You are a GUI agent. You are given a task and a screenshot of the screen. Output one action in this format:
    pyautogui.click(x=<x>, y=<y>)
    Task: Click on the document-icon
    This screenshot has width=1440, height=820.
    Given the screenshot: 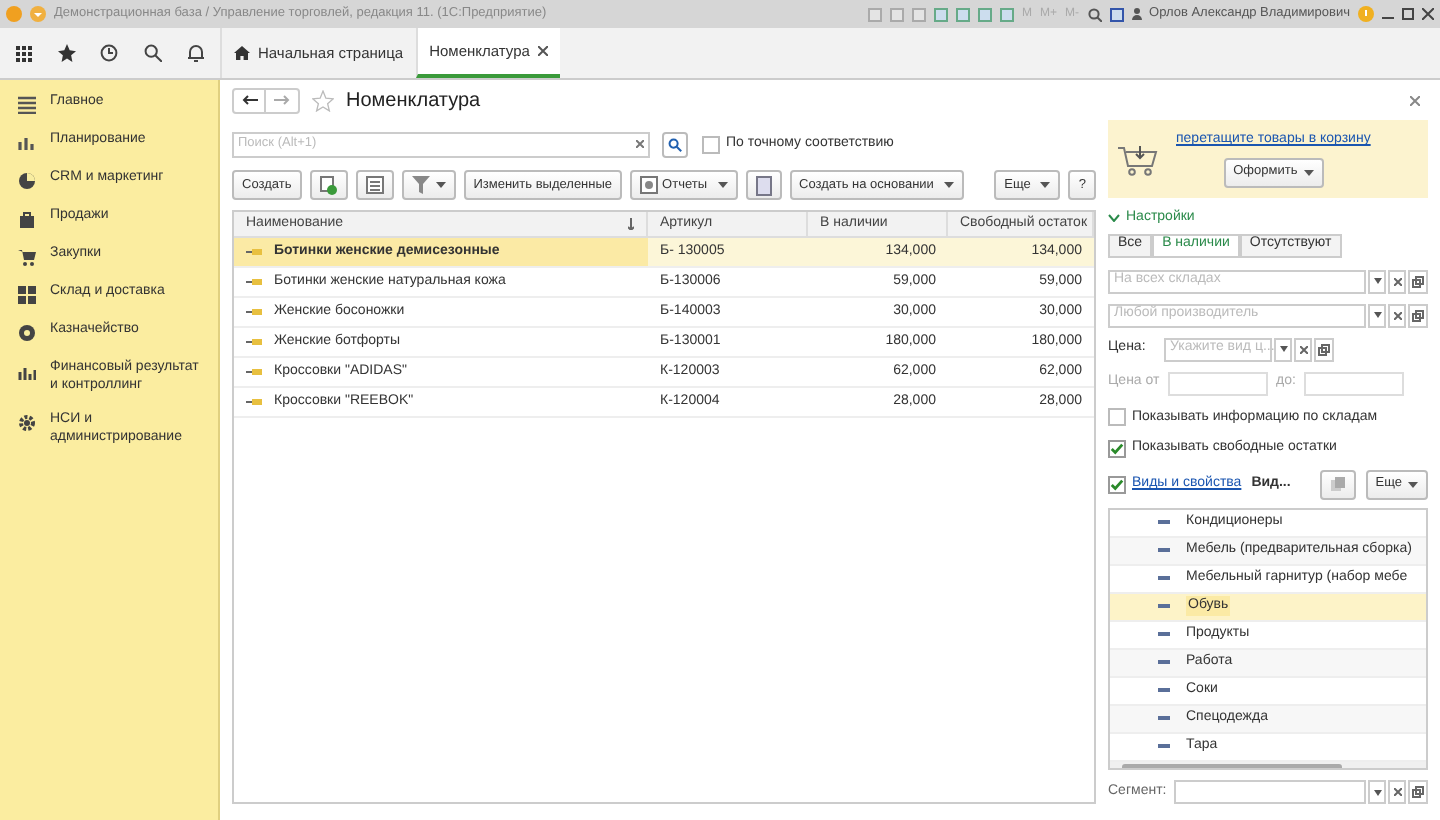 What is the action you would take?
    pyautogui.click(x=763, y=185)
    